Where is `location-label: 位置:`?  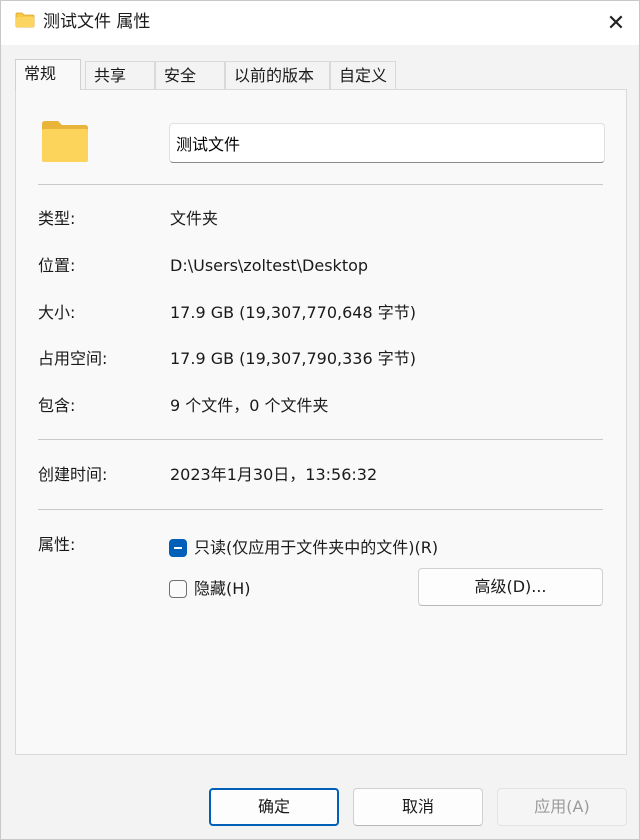
location-label: 位置: is located at coordinates (57, 265).